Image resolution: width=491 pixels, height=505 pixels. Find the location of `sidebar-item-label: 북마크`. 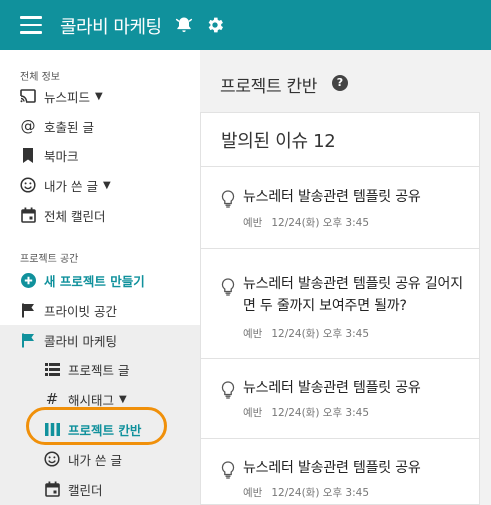

sidebar-item-label: 북마크 is located at coordinates (61, 156).